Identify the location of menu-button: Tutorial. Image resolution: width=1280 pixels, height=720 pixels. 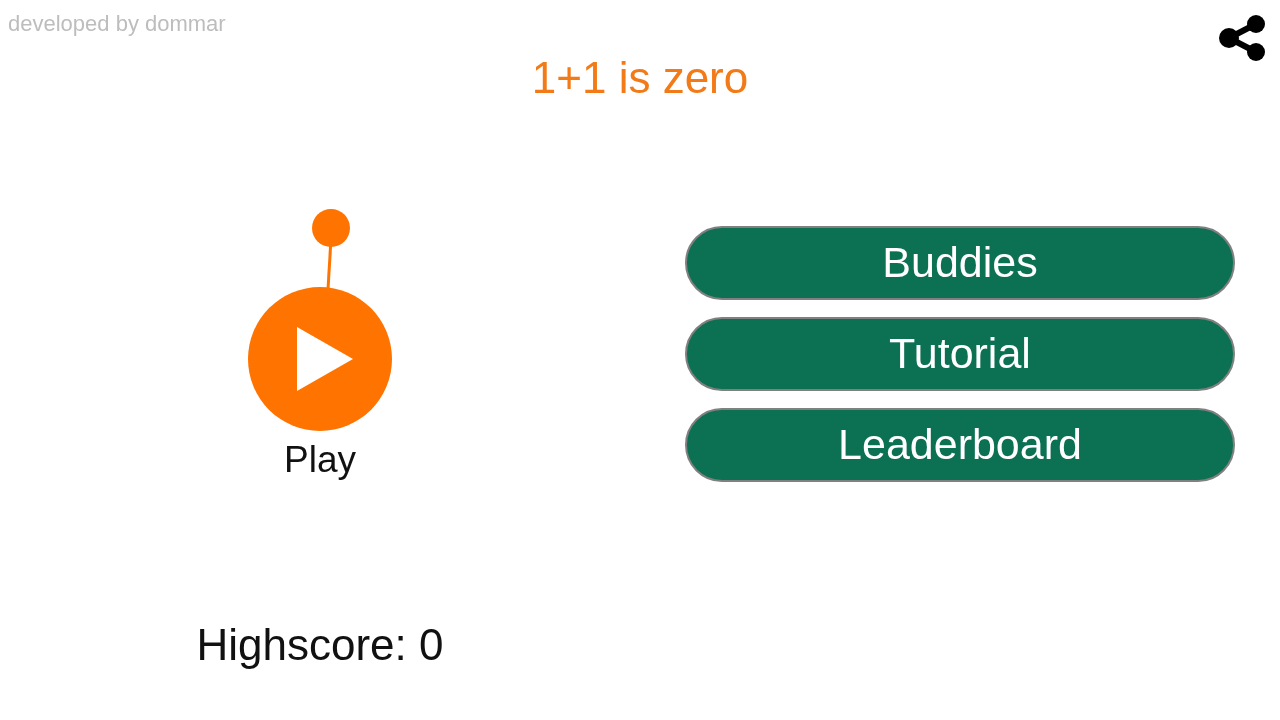
(960, 354).